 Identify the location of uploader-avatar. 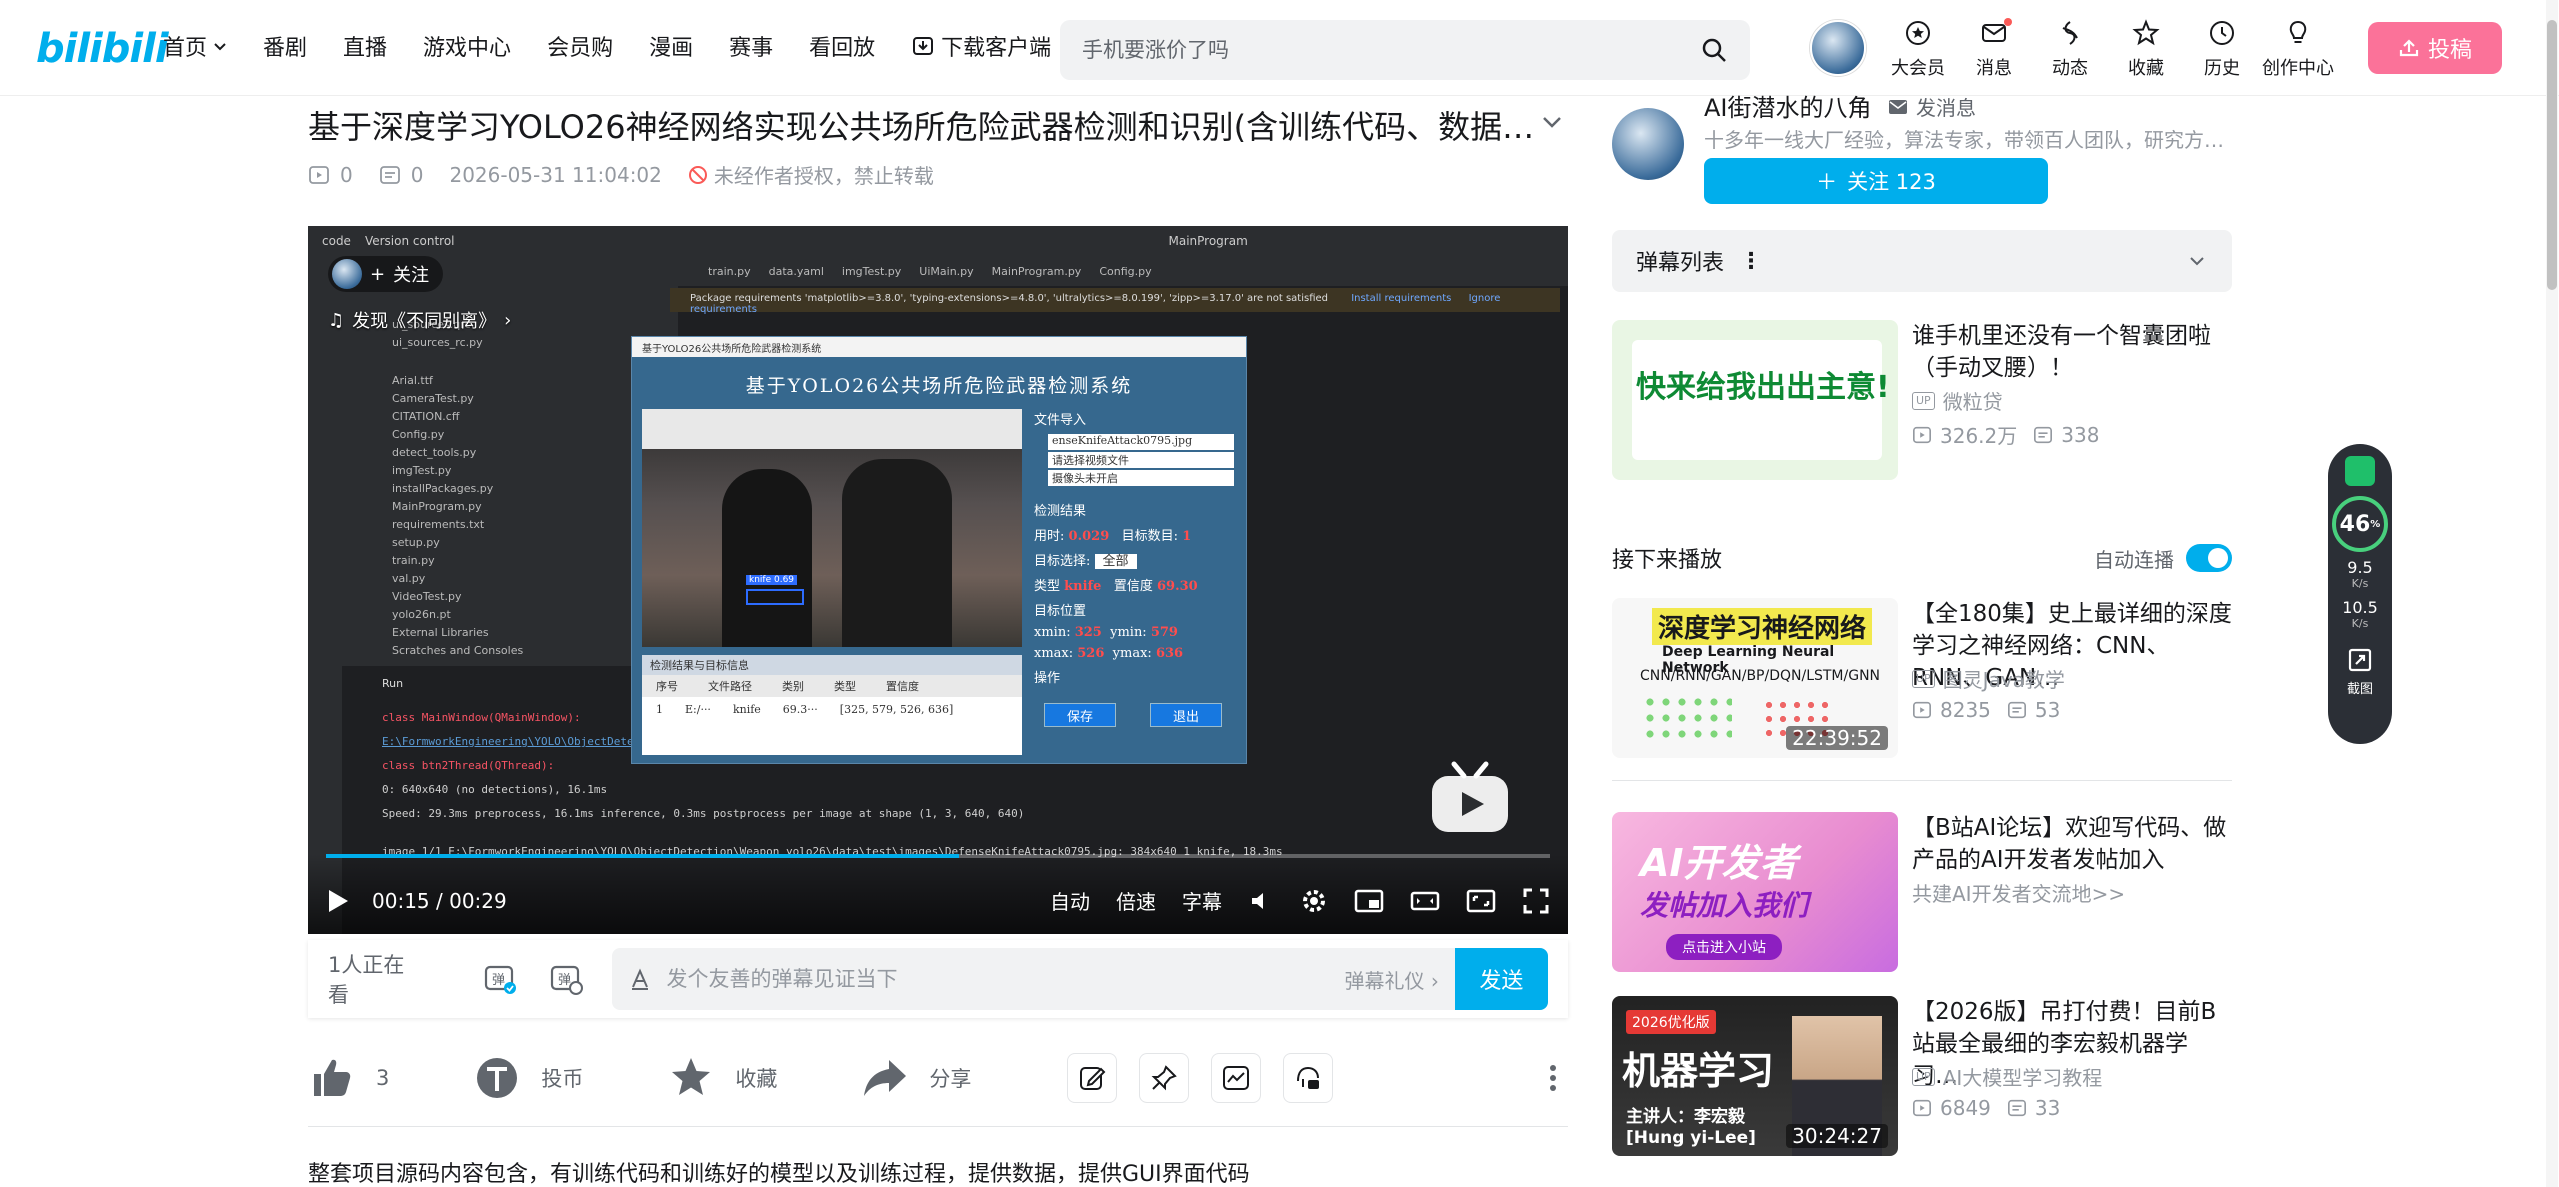
(1648, 144).